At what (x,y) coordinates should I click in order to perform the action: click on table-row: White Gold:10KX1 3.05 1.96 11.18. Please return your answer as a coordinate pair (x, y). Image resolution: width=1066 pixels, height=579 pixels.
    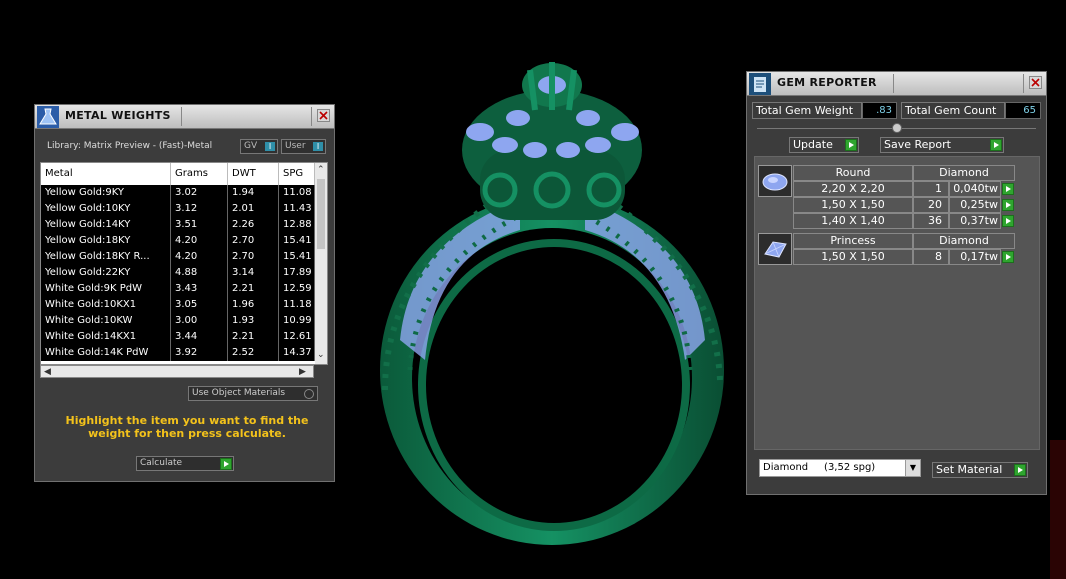
    Looking at the image, I should click on (178, 305).